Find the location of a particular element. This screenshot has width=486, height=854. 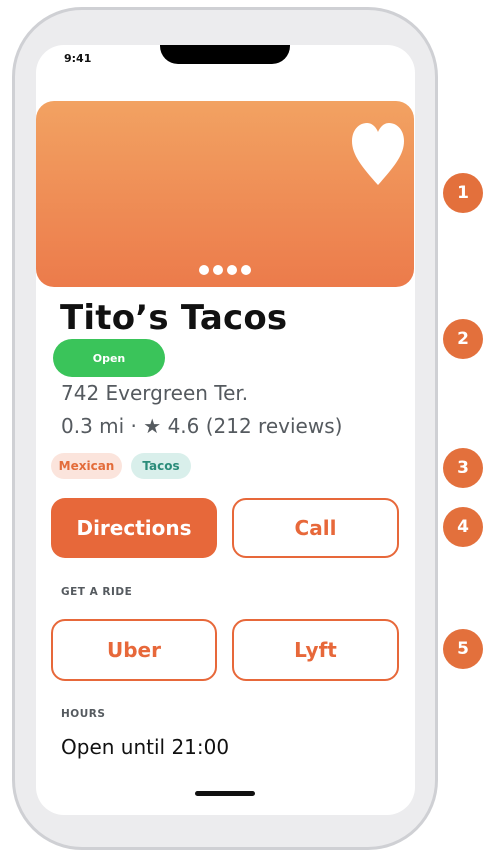

carousel-dots is located at coordinates (225, 270).